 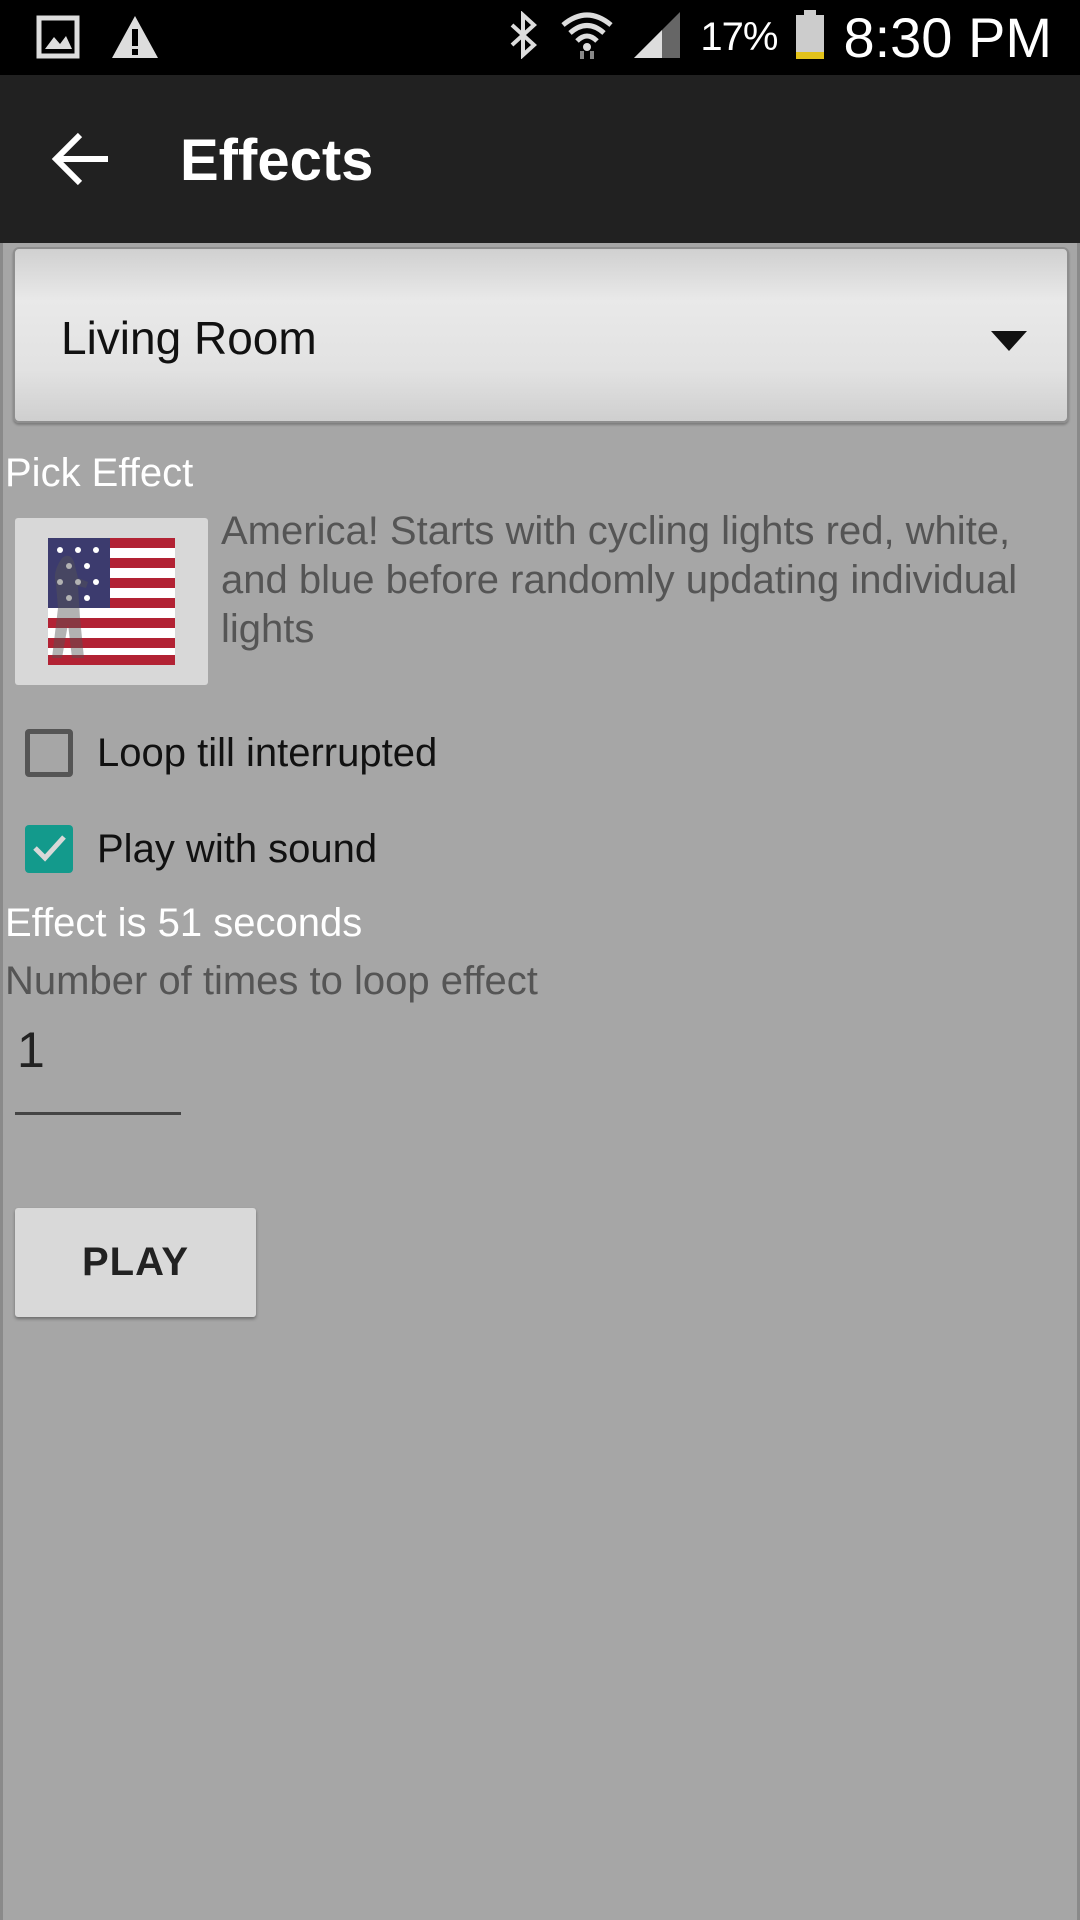 What do you see at coordinates (524, 37) in the screenshot?
I see `bluetooth-icon` at bounding box center [524, 37].